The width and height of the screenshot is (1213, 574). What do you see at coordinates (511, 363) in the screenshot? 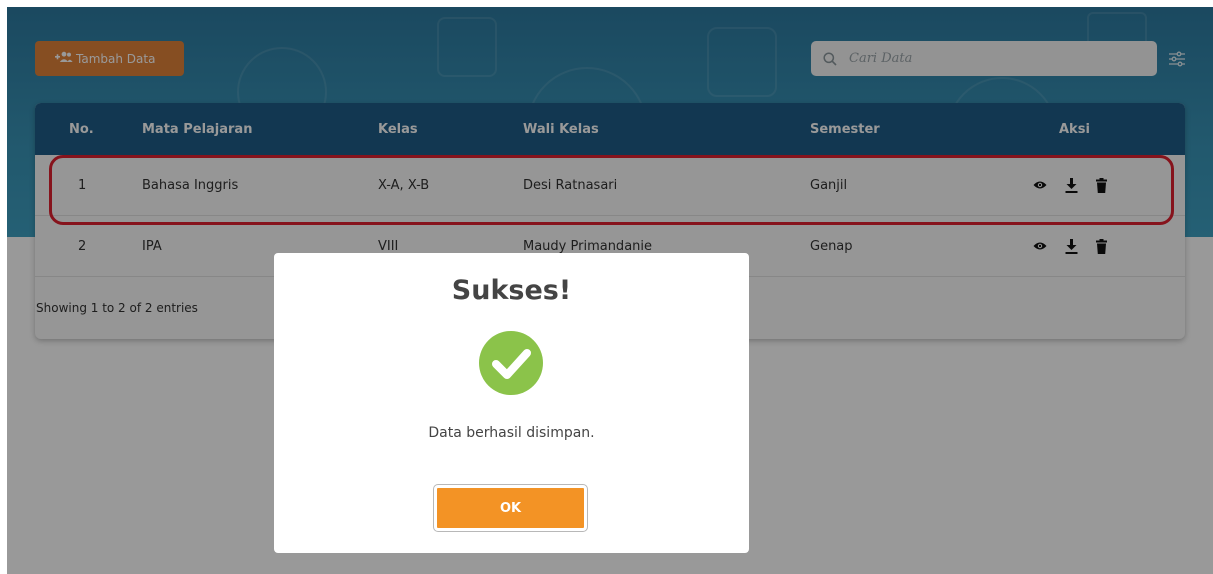
I see `check-circle-icon` at bounding box center [511, 363].